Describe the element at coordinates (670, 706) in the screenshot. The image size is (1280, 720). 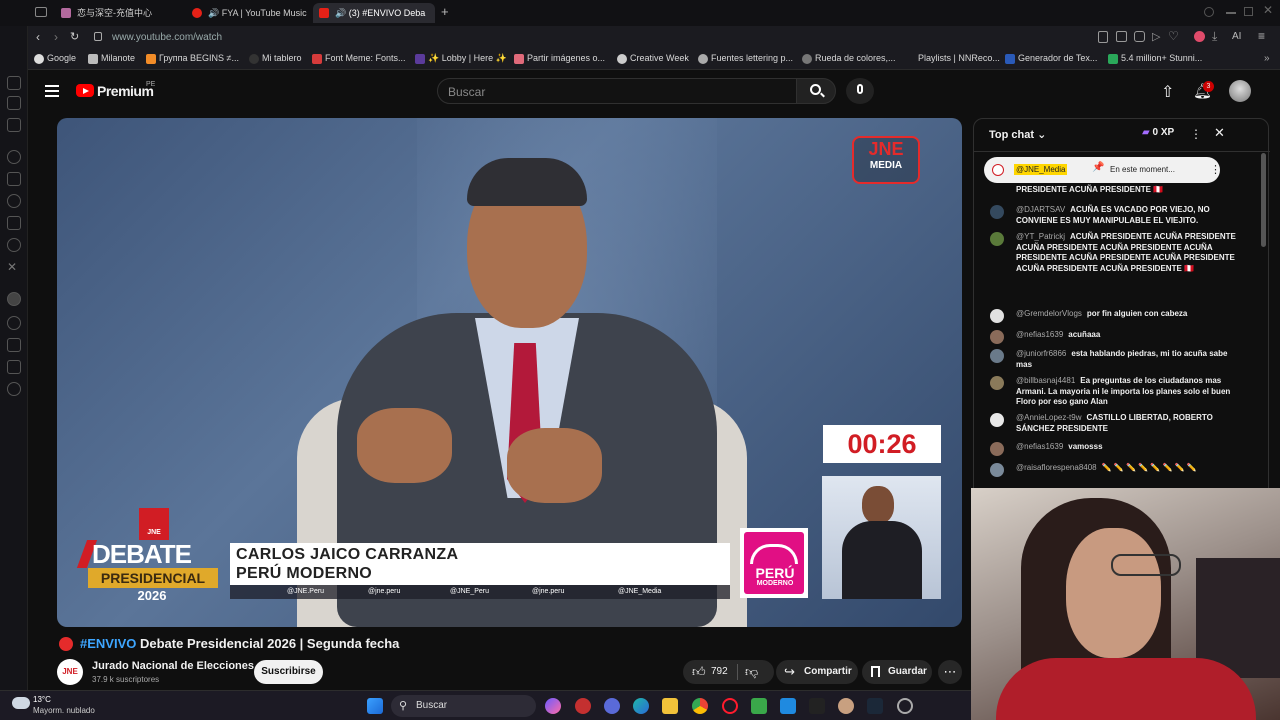
I see `file-explorer-icon` at that location.